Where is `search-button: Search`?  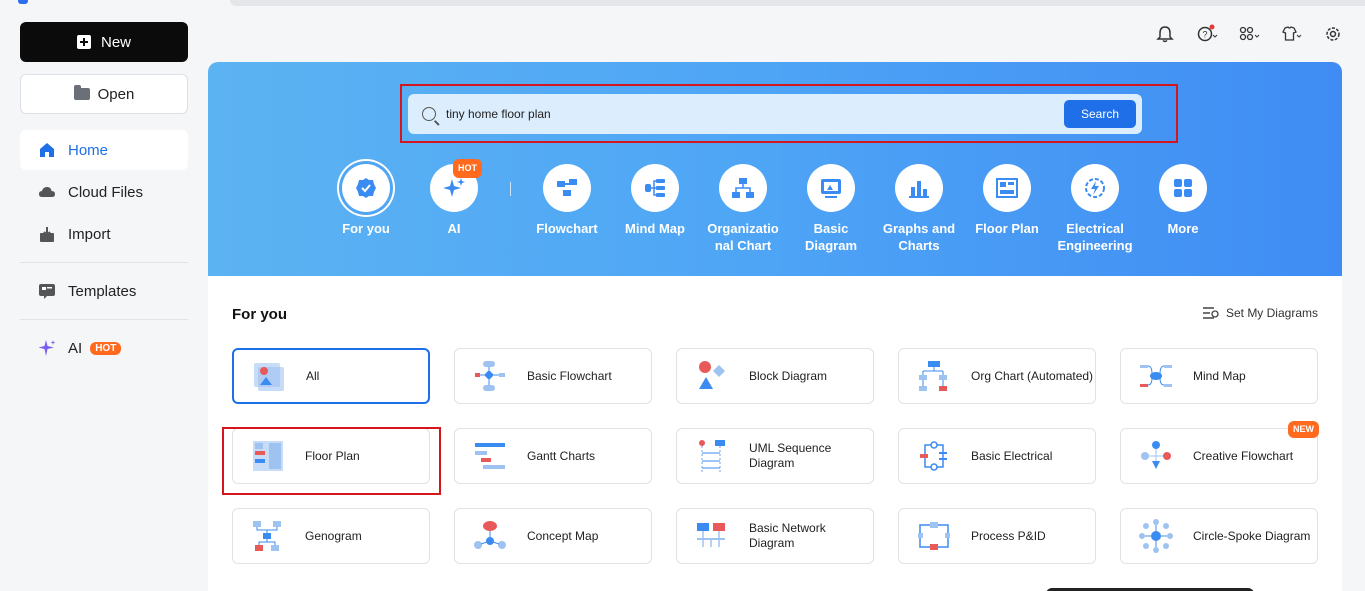 search-button: Search is located at coordinates (1100, 114).